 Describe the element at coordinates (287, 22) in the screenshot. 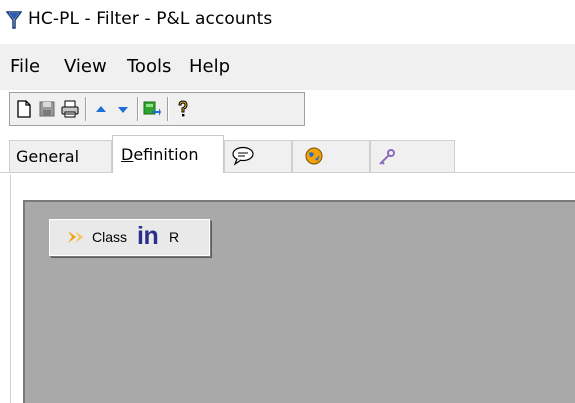

I see `title-bar: HC-PL - Filter - P&L accounts` at that location.